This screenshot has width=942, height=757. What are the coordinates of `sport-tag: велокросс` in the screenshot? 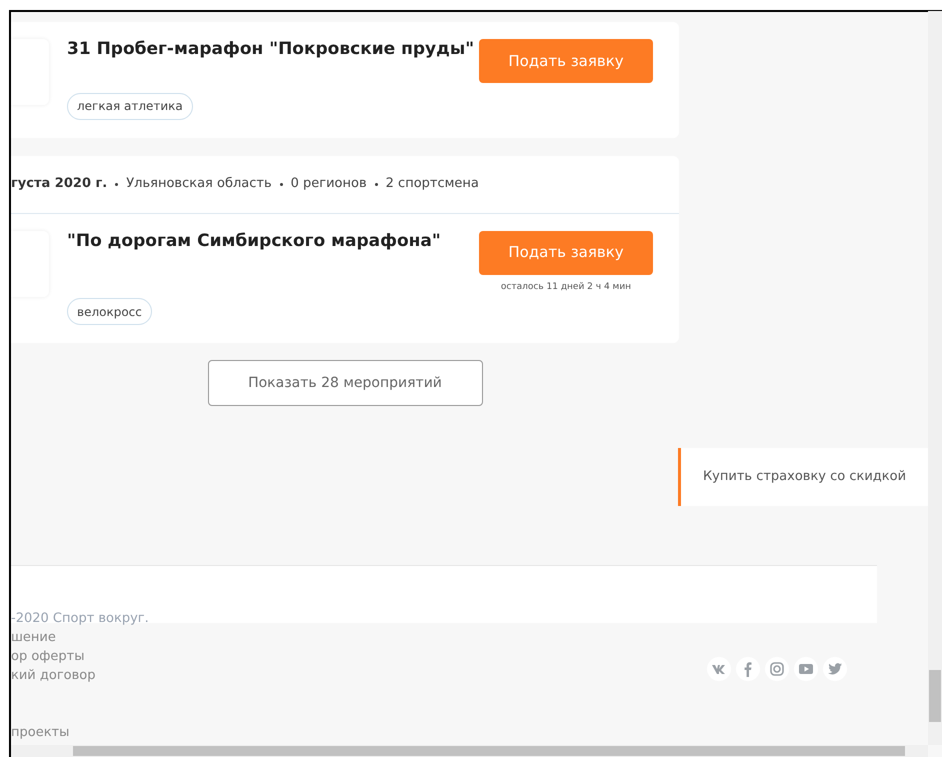 It's located at (109, 311).